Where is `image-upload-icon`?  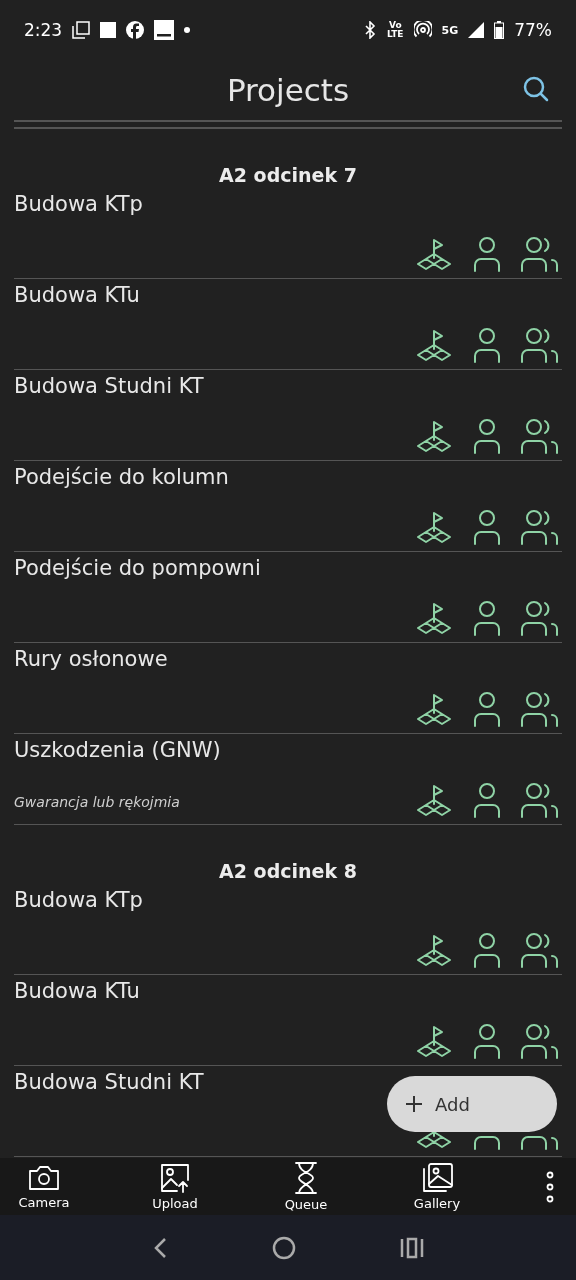
image-upload-icon is located at coordinates (175, 1178).